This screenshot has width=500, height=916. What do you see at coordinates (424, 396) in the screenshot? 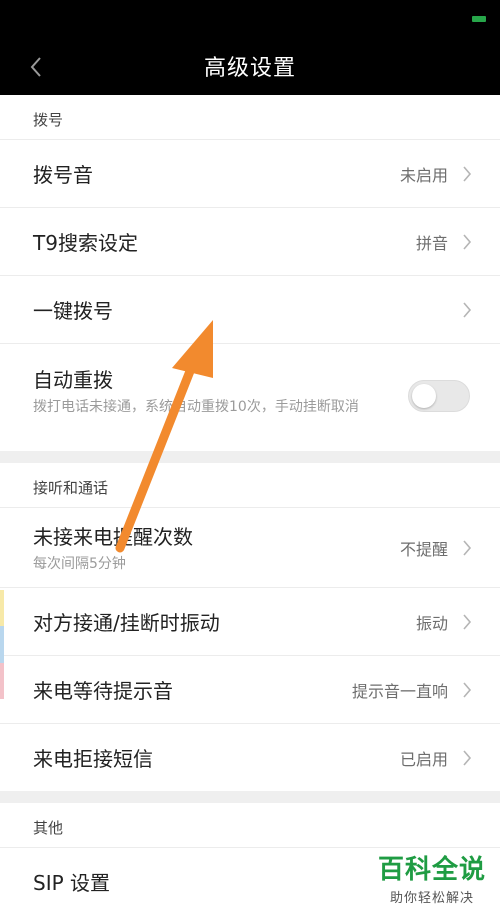
I see `toggle-knob` at bounding box center [424, 396].